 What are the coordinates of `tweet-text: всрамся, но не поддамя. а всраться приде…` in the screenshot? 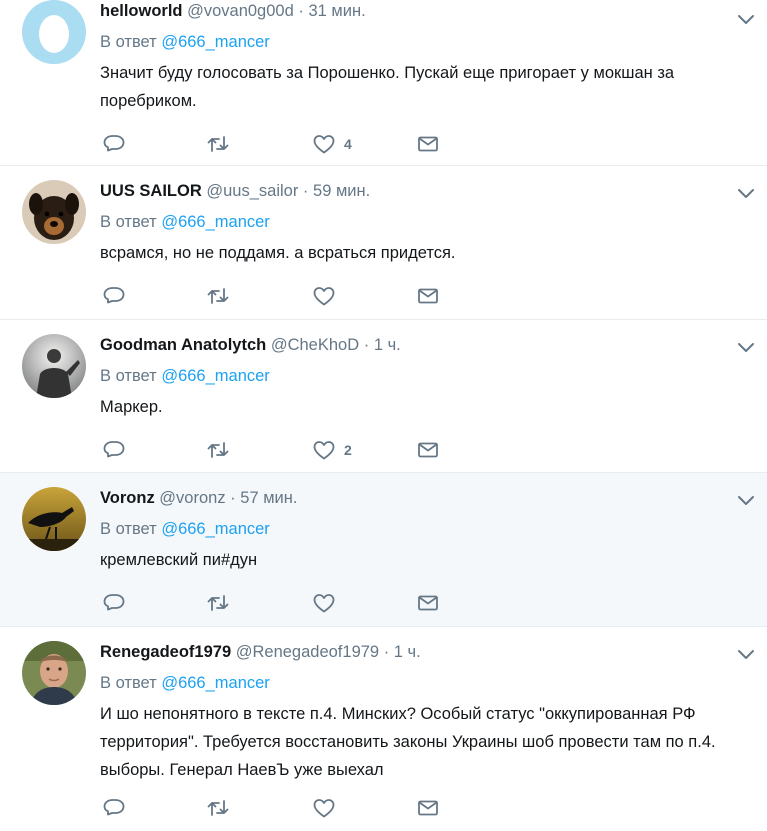 It's located at (278, 253).